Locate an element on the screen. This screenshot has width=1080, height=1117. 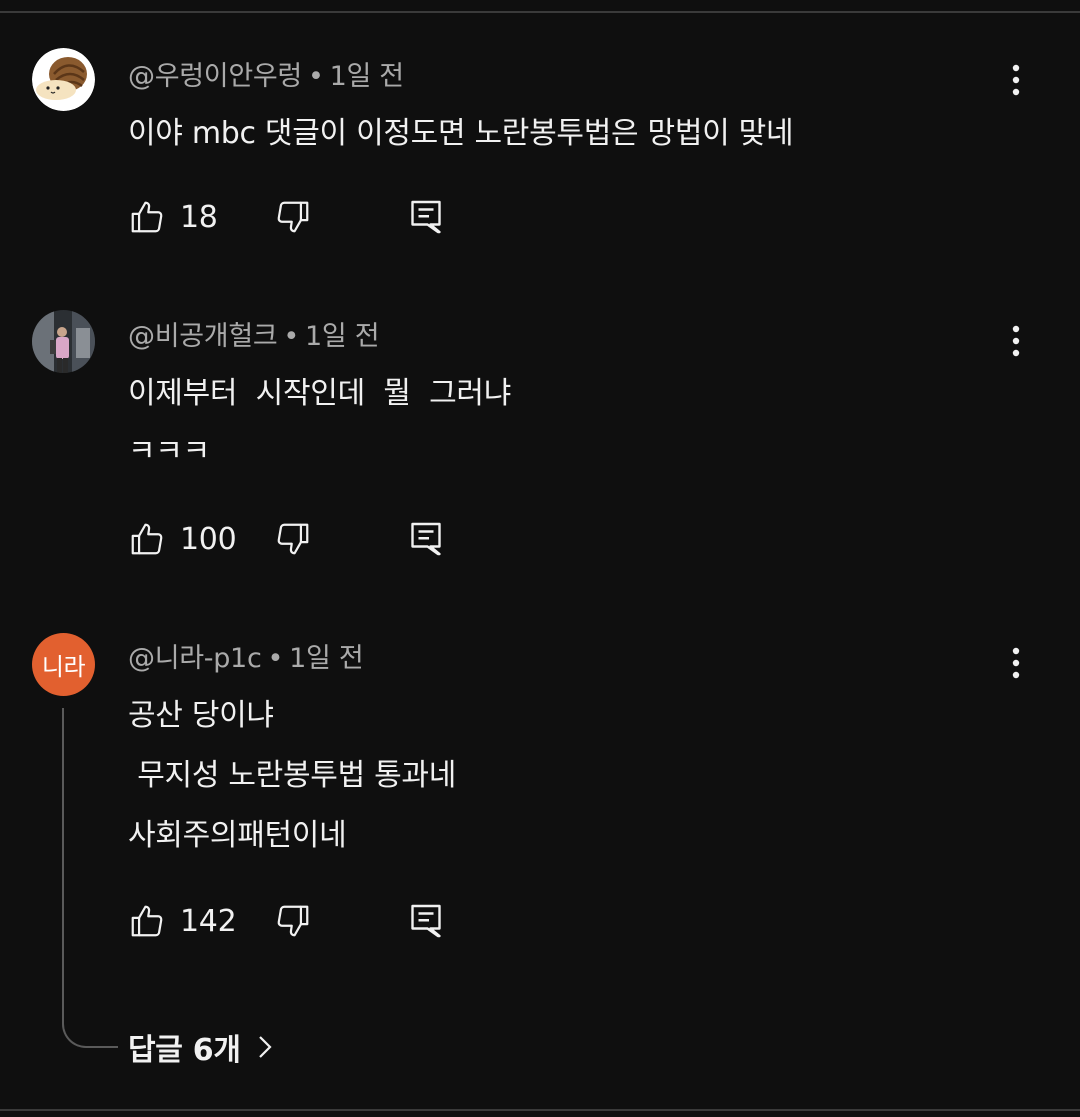
avatar: 니라 is located at coordinates (63, 664).